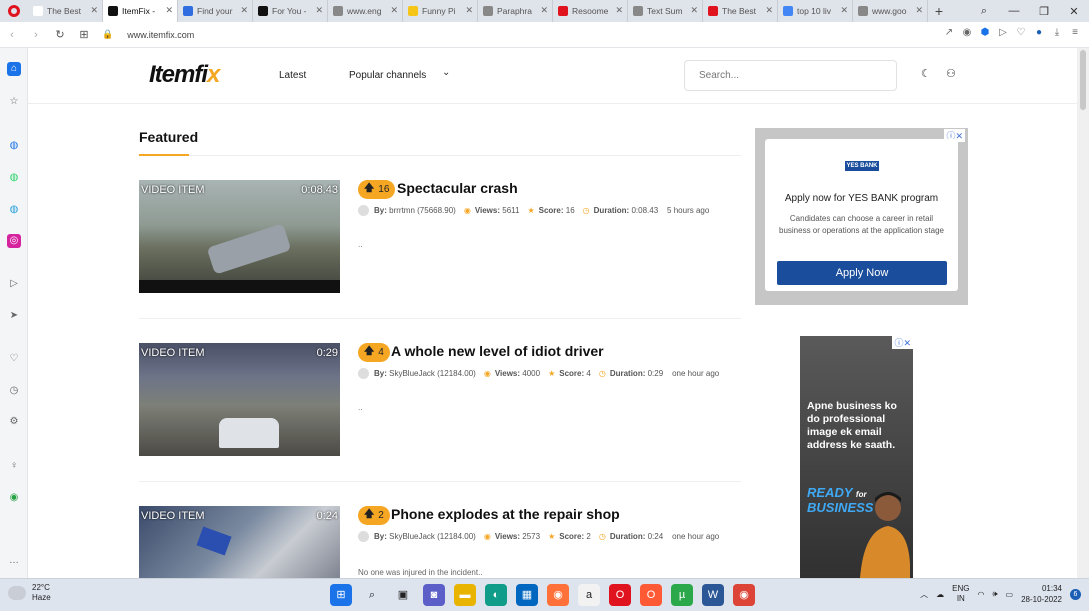  I want to click on send-arrow-icon: ➤, so click(14, 316).